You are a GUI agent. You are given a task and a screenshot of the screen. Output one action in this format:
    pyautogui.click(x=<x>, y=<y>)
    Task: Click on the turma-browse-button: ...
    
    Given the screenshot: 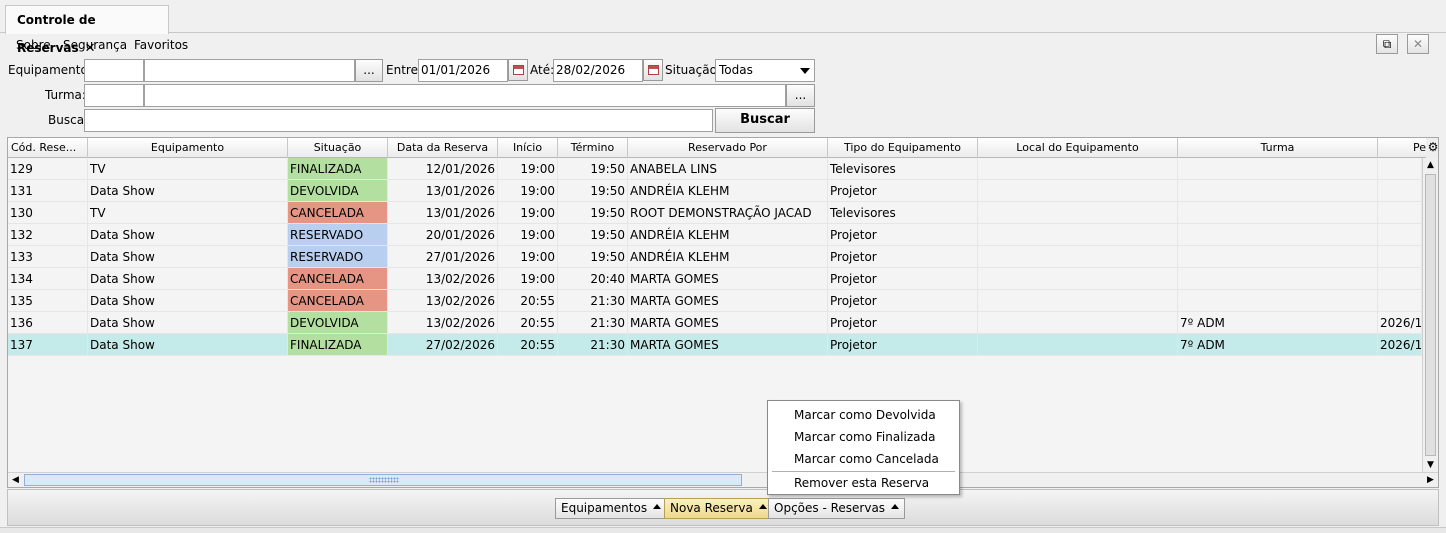 What is the action you would take?
    pyautogui.click(x=800, y=95)
    